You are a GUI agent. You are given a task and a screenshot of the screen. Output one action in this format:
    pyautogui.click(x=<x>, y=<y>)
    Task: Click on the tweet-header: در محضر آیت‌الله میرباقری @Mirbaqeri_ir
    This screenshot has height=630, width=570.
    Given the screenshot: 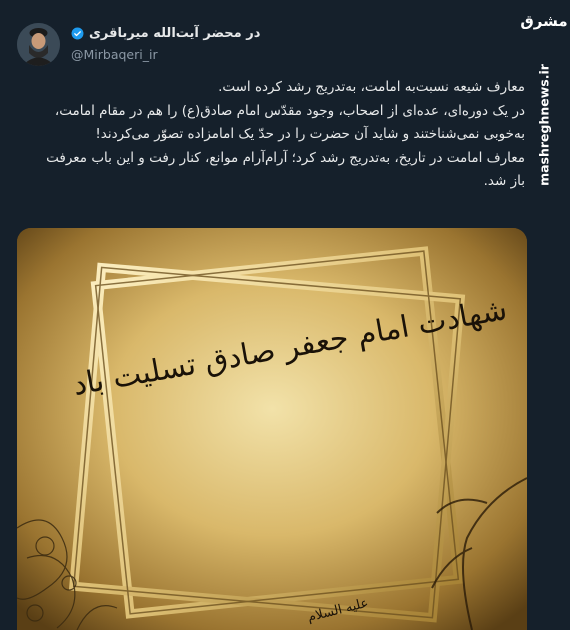 What is the action you would take?
    pyautogui.click(x=267, y=45)
    